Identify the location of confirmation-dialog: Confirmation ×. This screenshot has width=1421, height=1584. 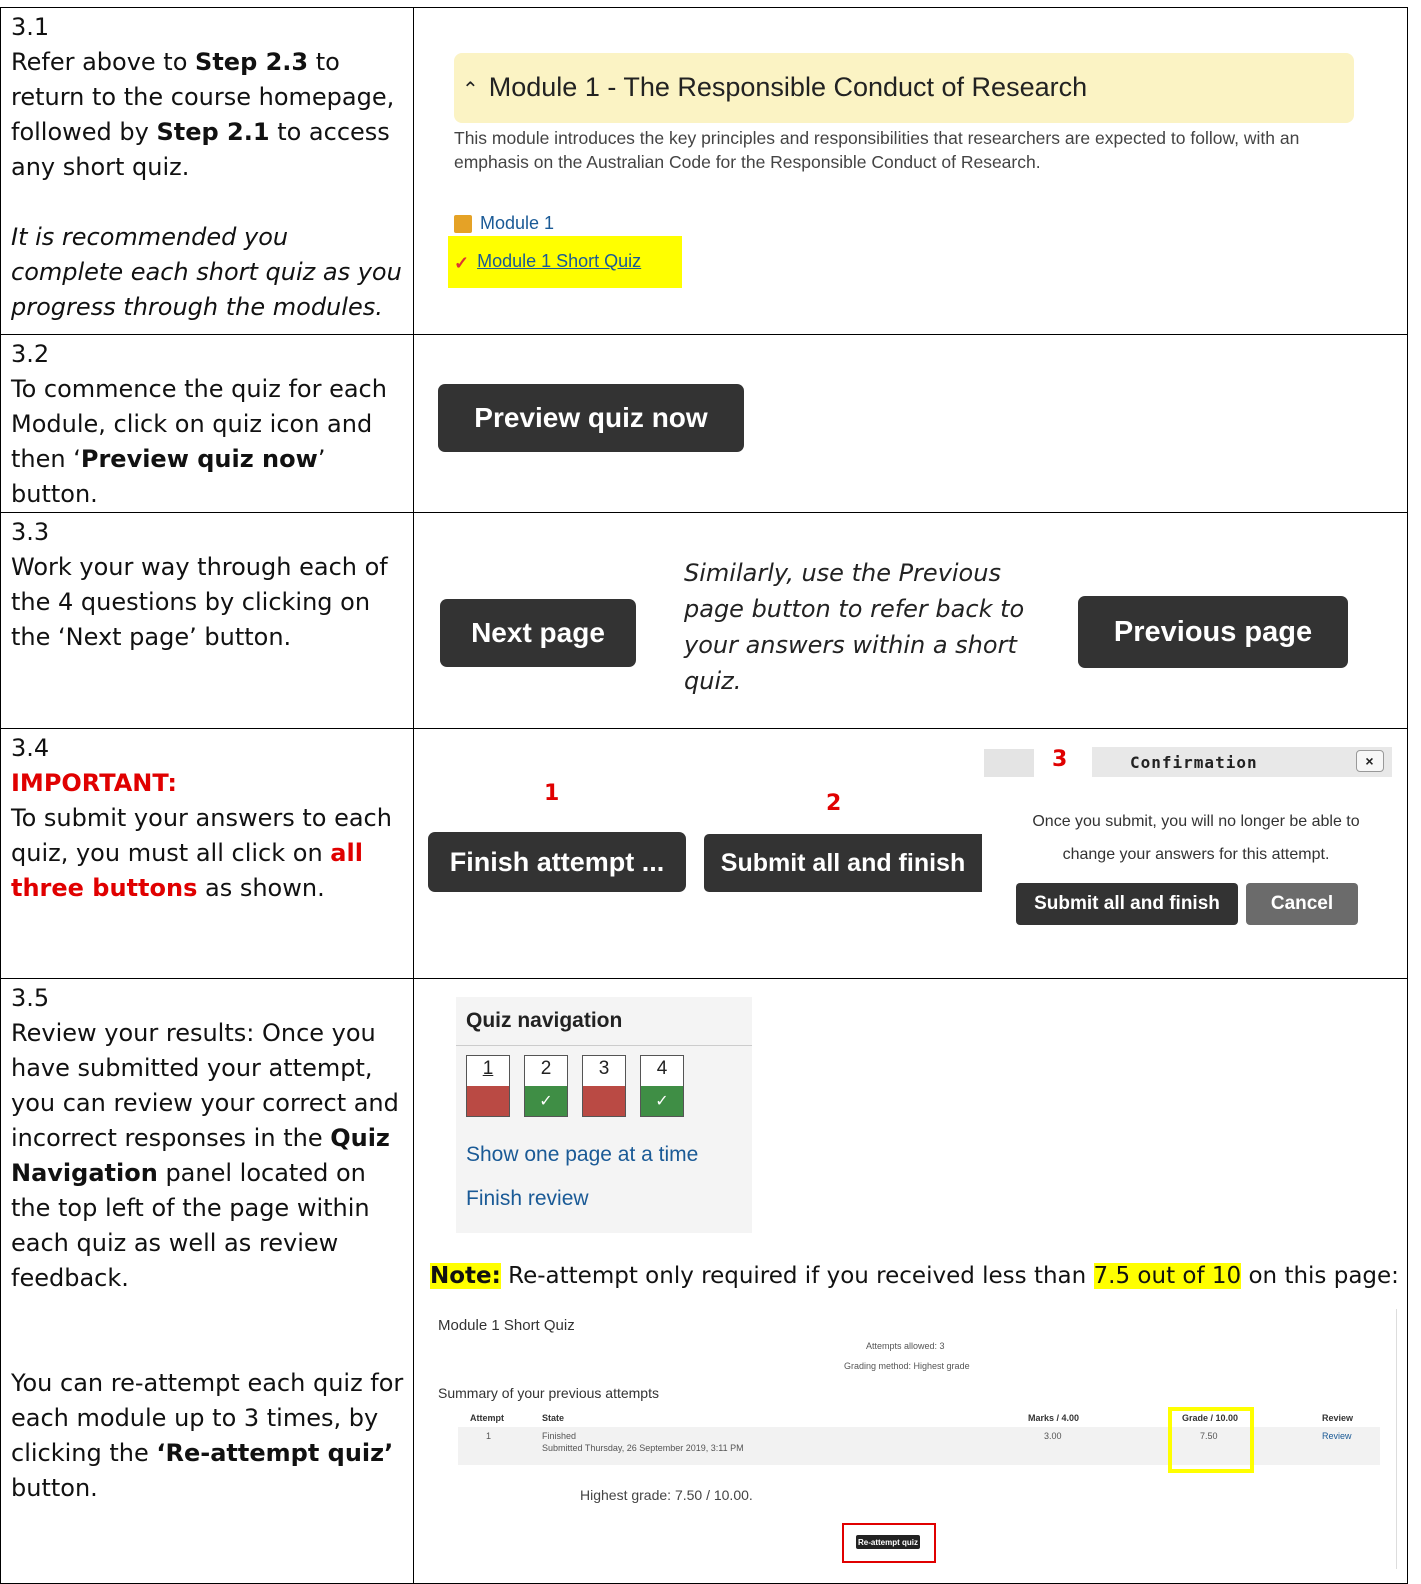
(1189, 762).